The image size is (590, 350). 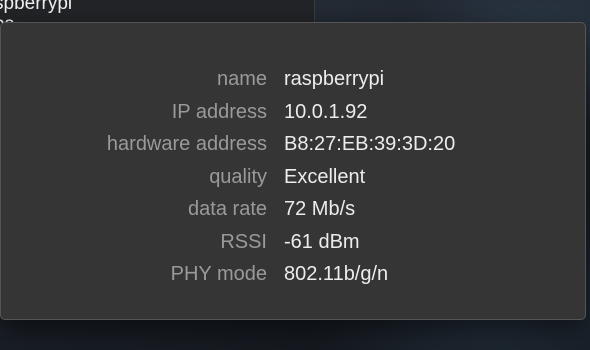 I want to click on info-value: 802.11b/g/n, so click(x=336, y=274).